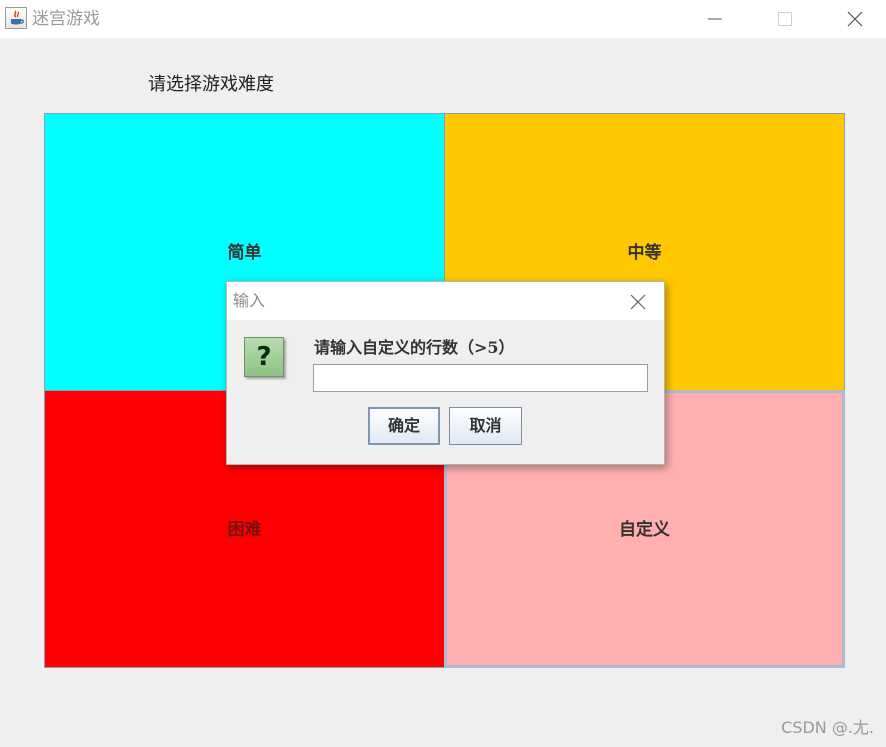 Image resolution: width=886 pixels, height=747 pixels. Describe the element at coordinates (485, 426) in the screenshot. I see `cancel-button: 取消` at that location.